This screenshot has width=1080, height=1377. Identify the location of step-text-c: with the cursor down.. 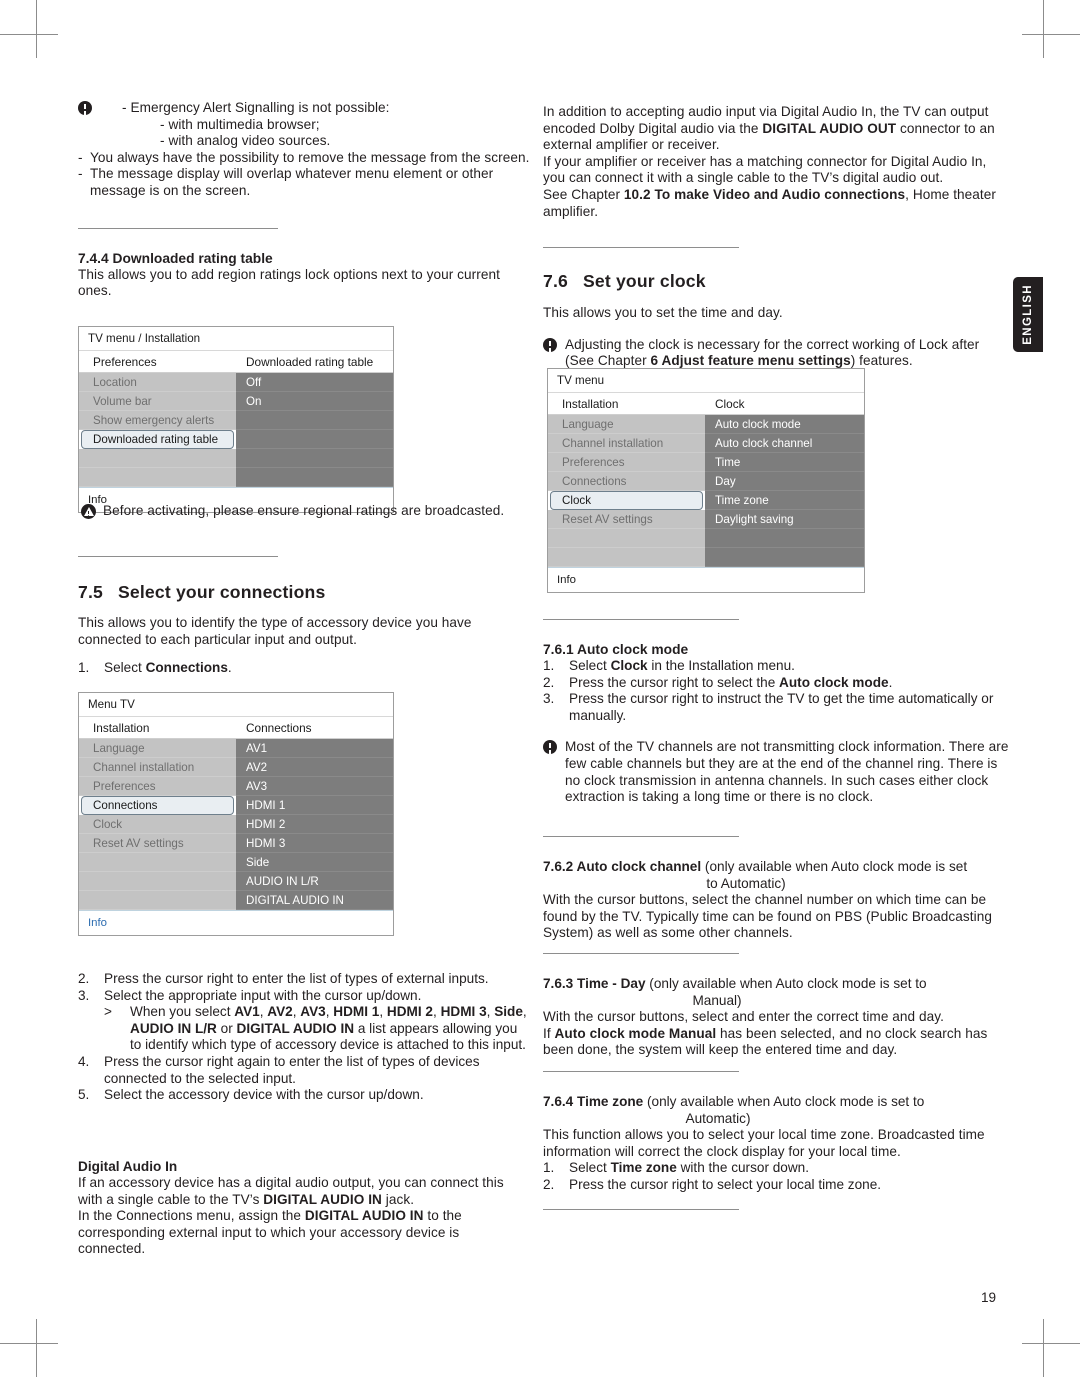
(743, 1168).